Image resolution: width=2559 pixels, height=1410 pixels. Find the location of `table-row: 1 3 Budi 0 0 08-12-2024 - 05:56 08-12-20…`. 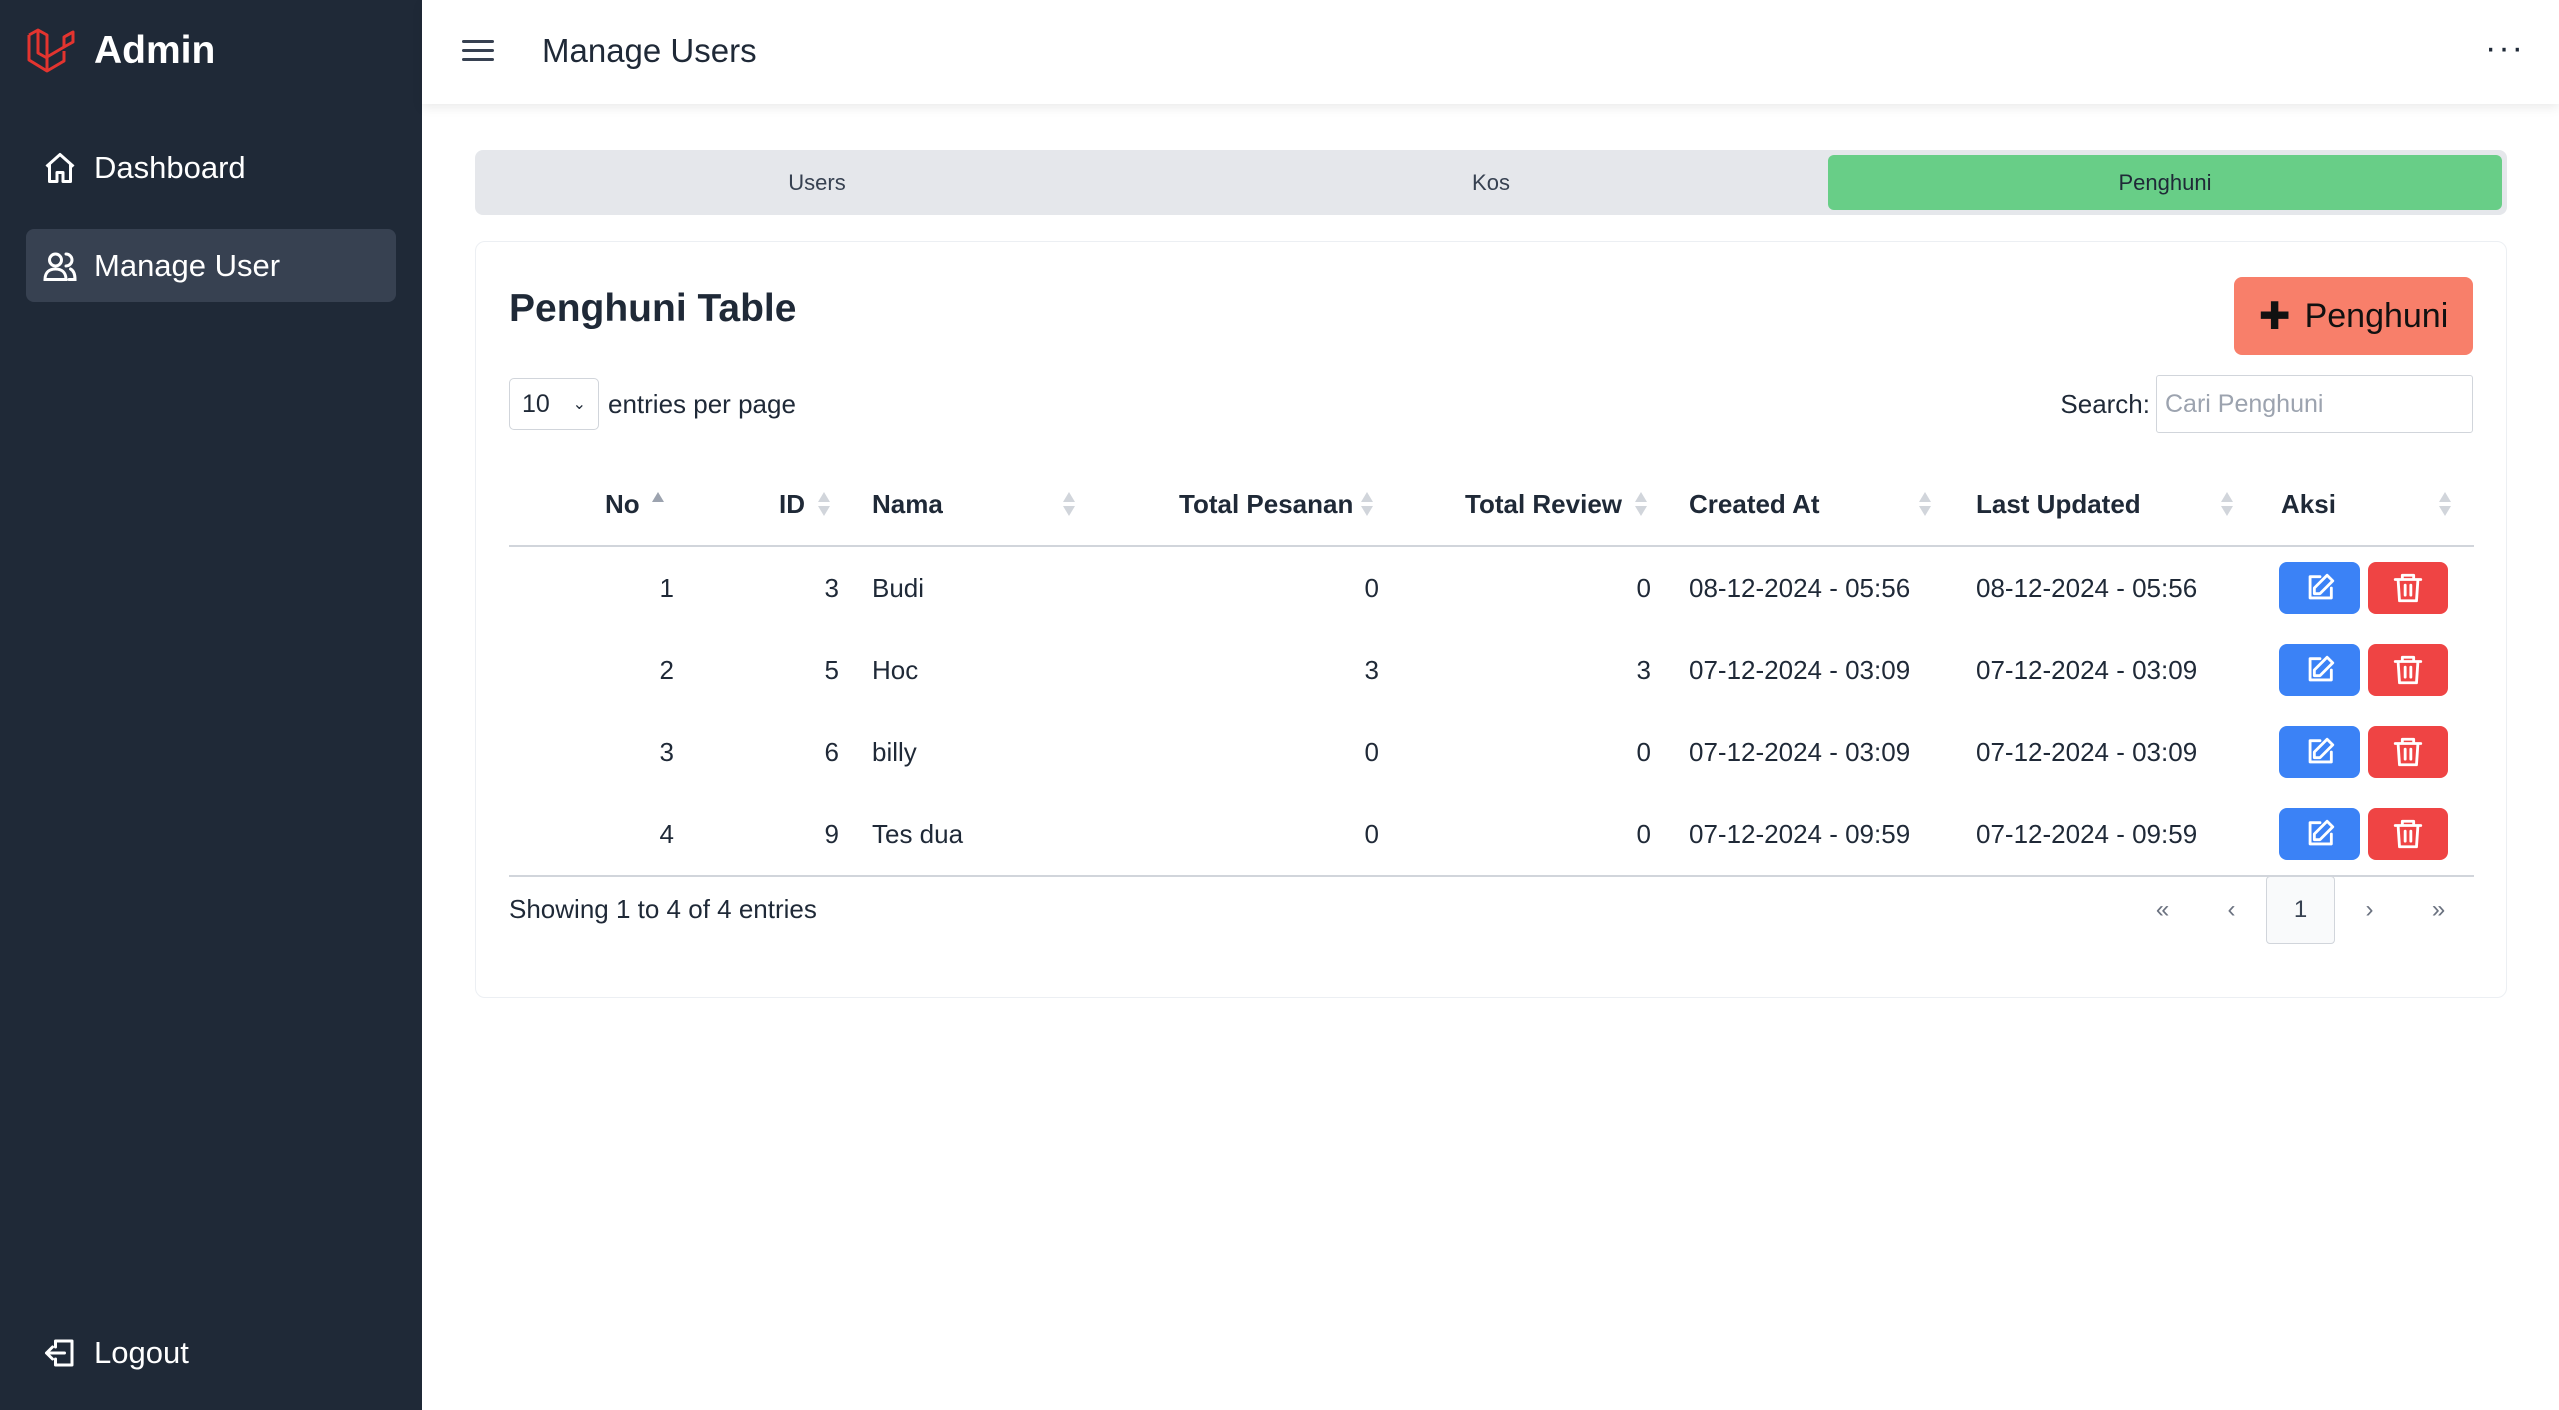

table-row: 1 3 Budi 0 0 08-12-2024 - 05:56 08-12-20… is located at coordinates (1491, 588).